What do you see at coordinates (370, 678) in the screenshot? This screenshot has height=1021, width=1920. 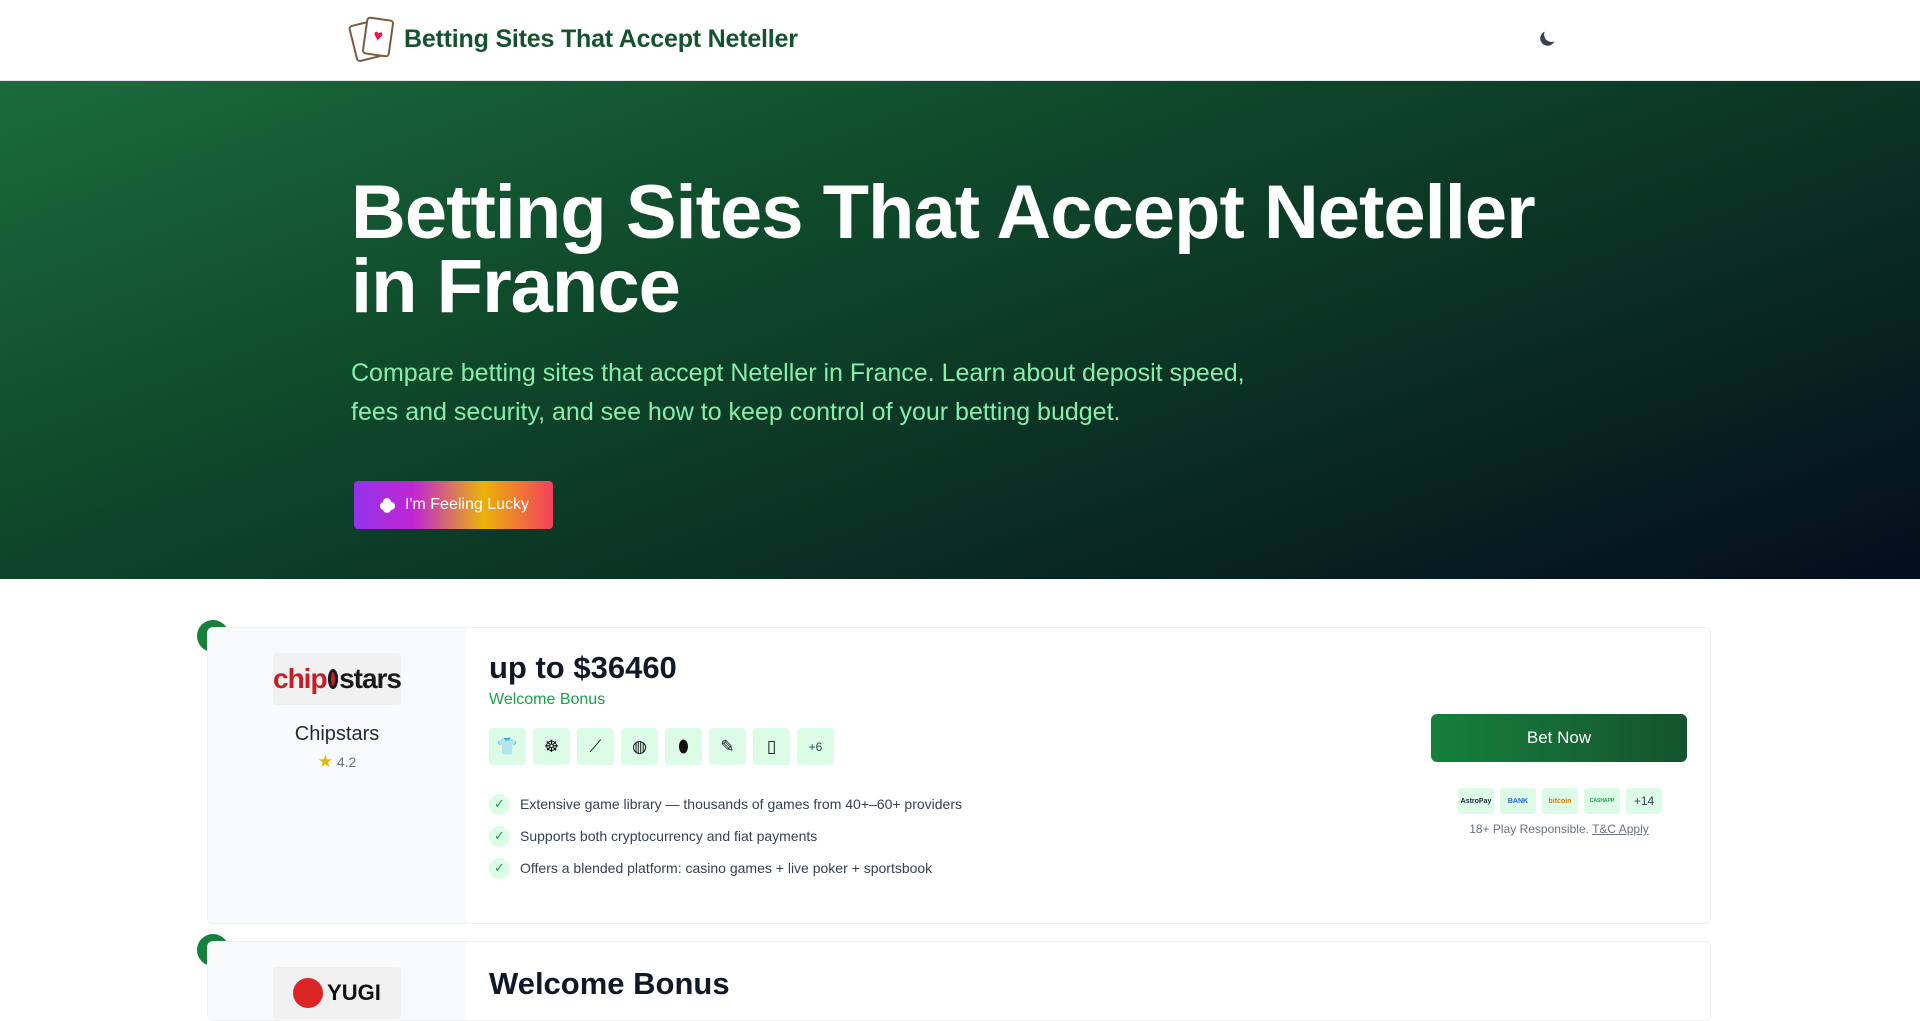 I see `logo-text-stars: stars` at bounding box center [370, 678].